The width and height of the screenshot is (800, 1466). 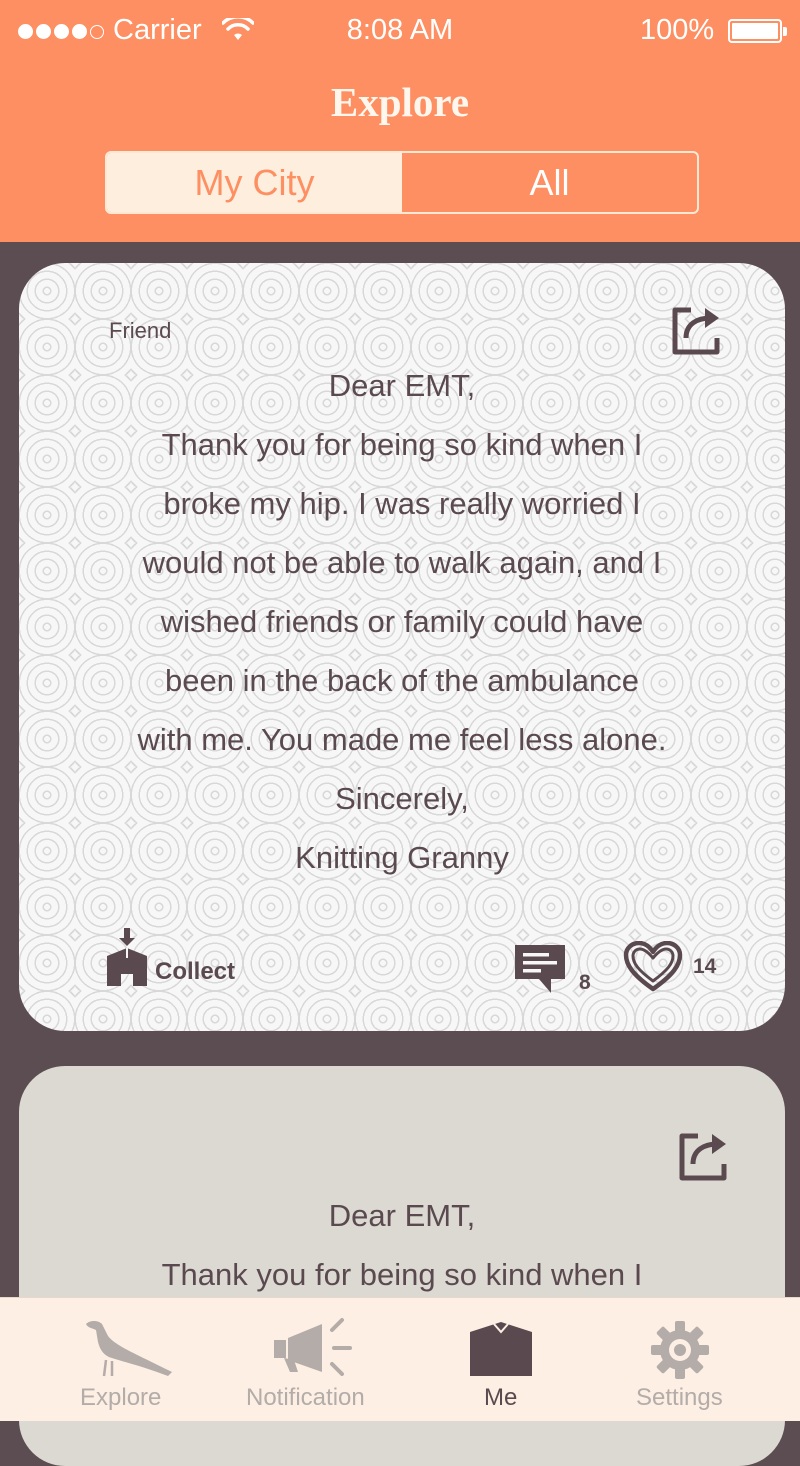 What do you see at coordinates (540, 969) in the screenshot?
I see `comment-icon` at bounding box center [540, 969].